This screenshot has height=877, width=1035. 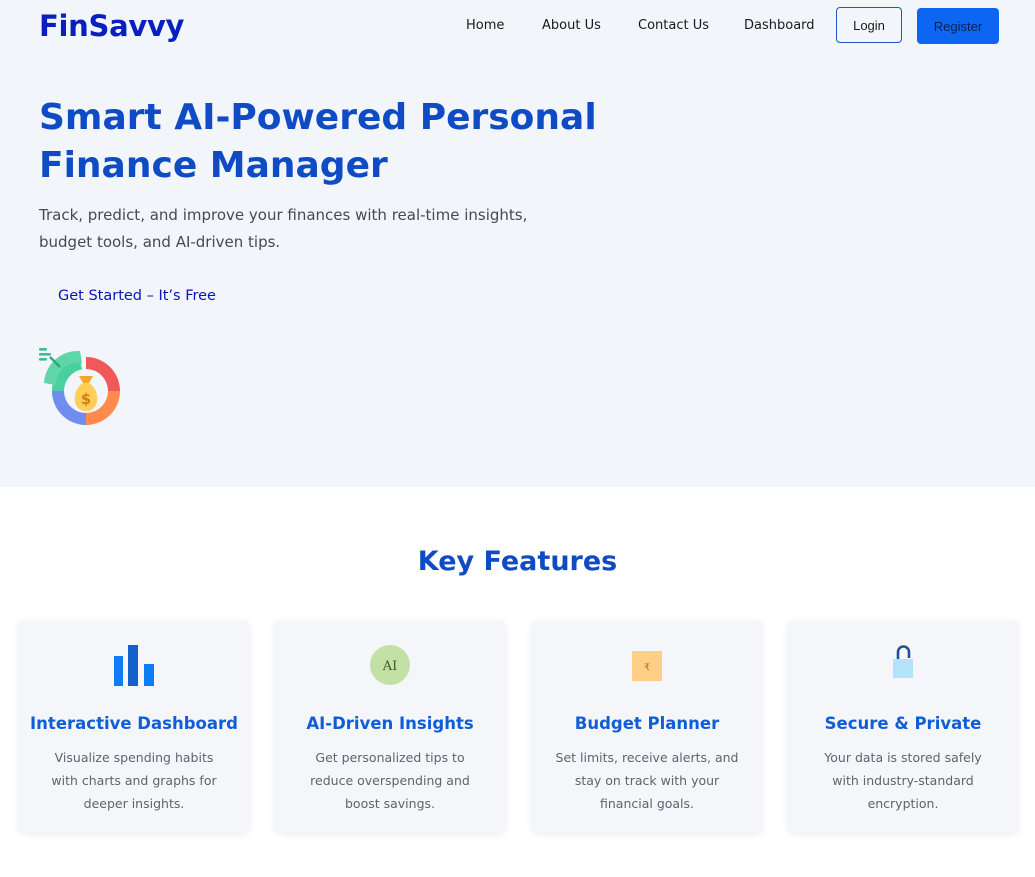 I want to click on lock-icon, so click(x=903, y=665).